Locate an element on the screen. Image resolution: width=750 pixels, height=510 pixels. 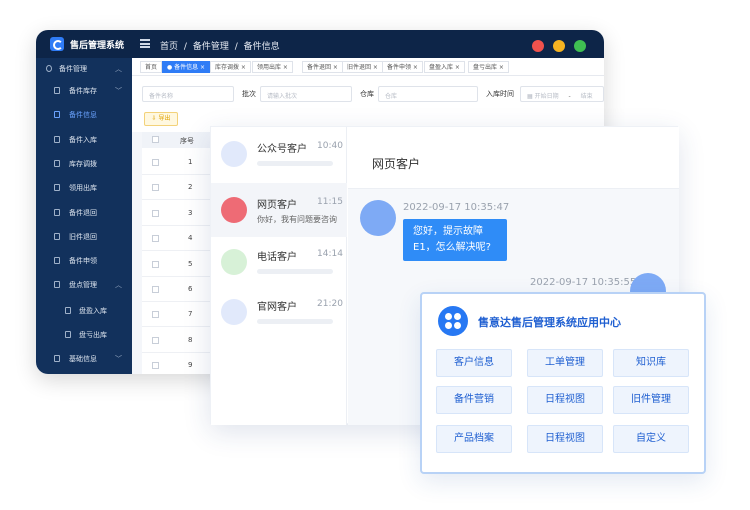
chat-title: 网页客户 is located at coordinates (396, 164).